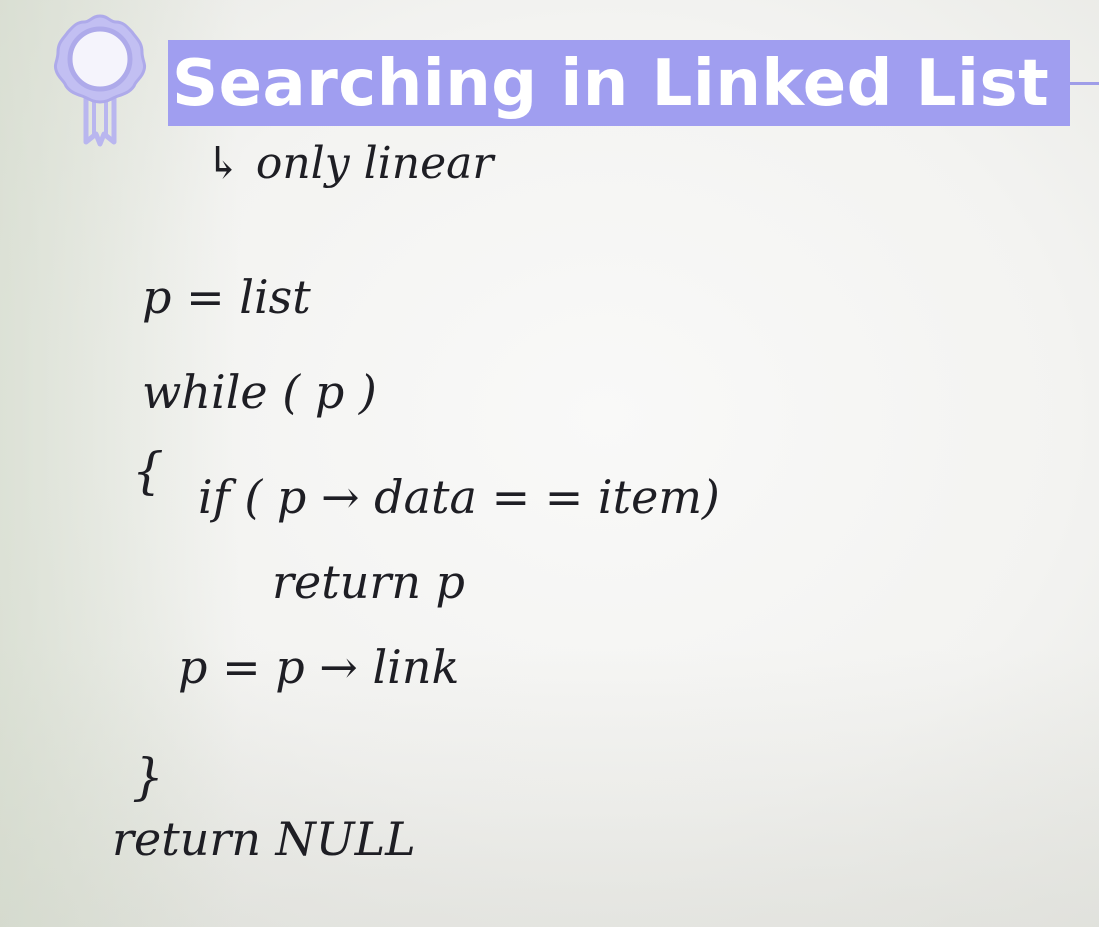 Image resolution: width=1099 pixels, height=927 pixels. Describe the element at coordinates (226, 297) in the screenshot. I see `code-line-assign: p = list` at that location.